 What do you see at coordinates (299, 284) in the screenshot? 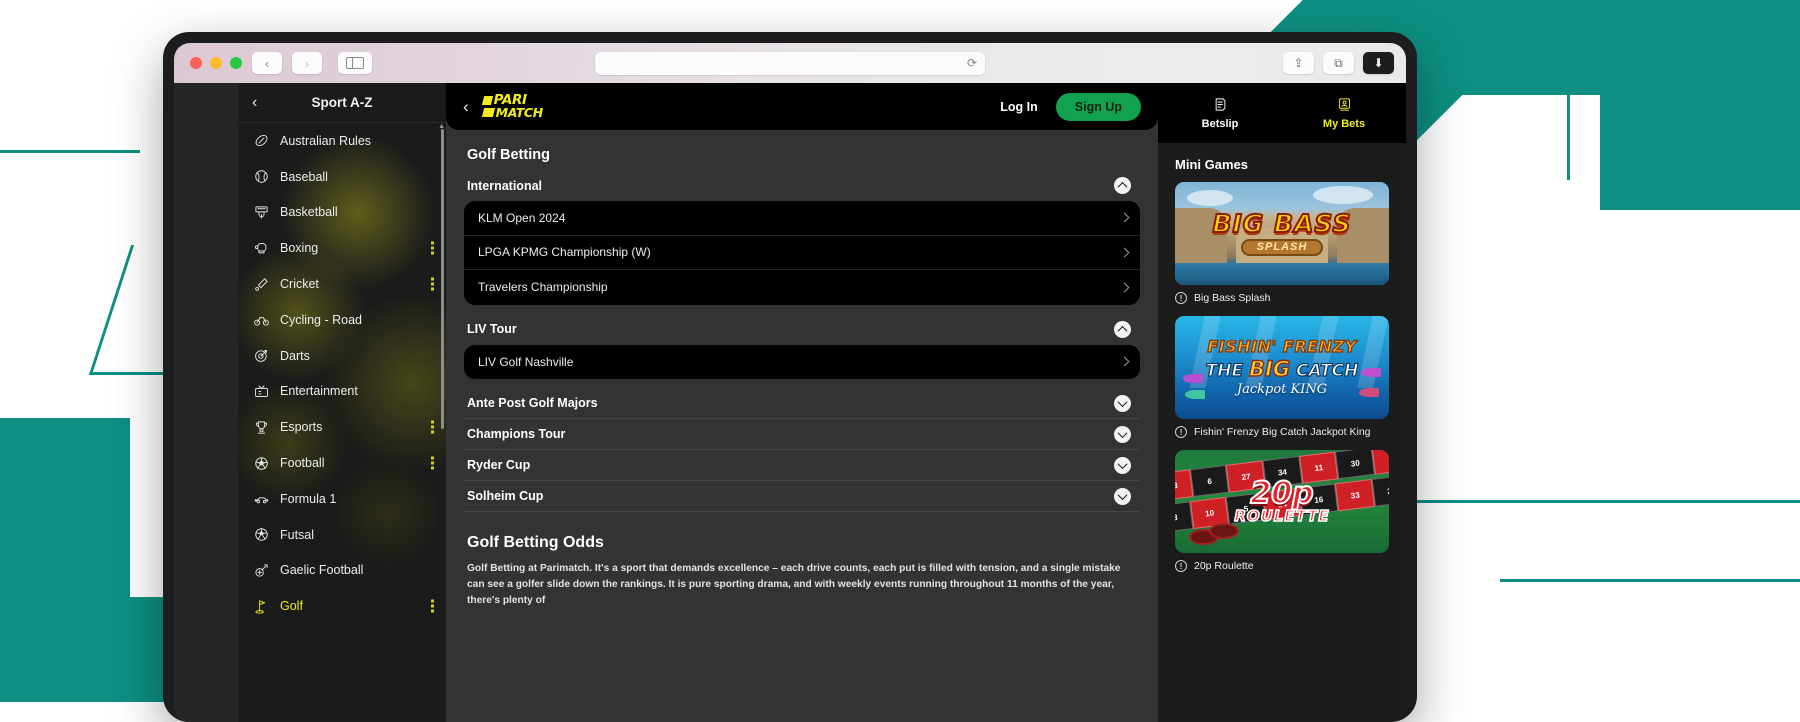
I see `sidebar-item-label: Cricket` at bounding box center [299, 284].